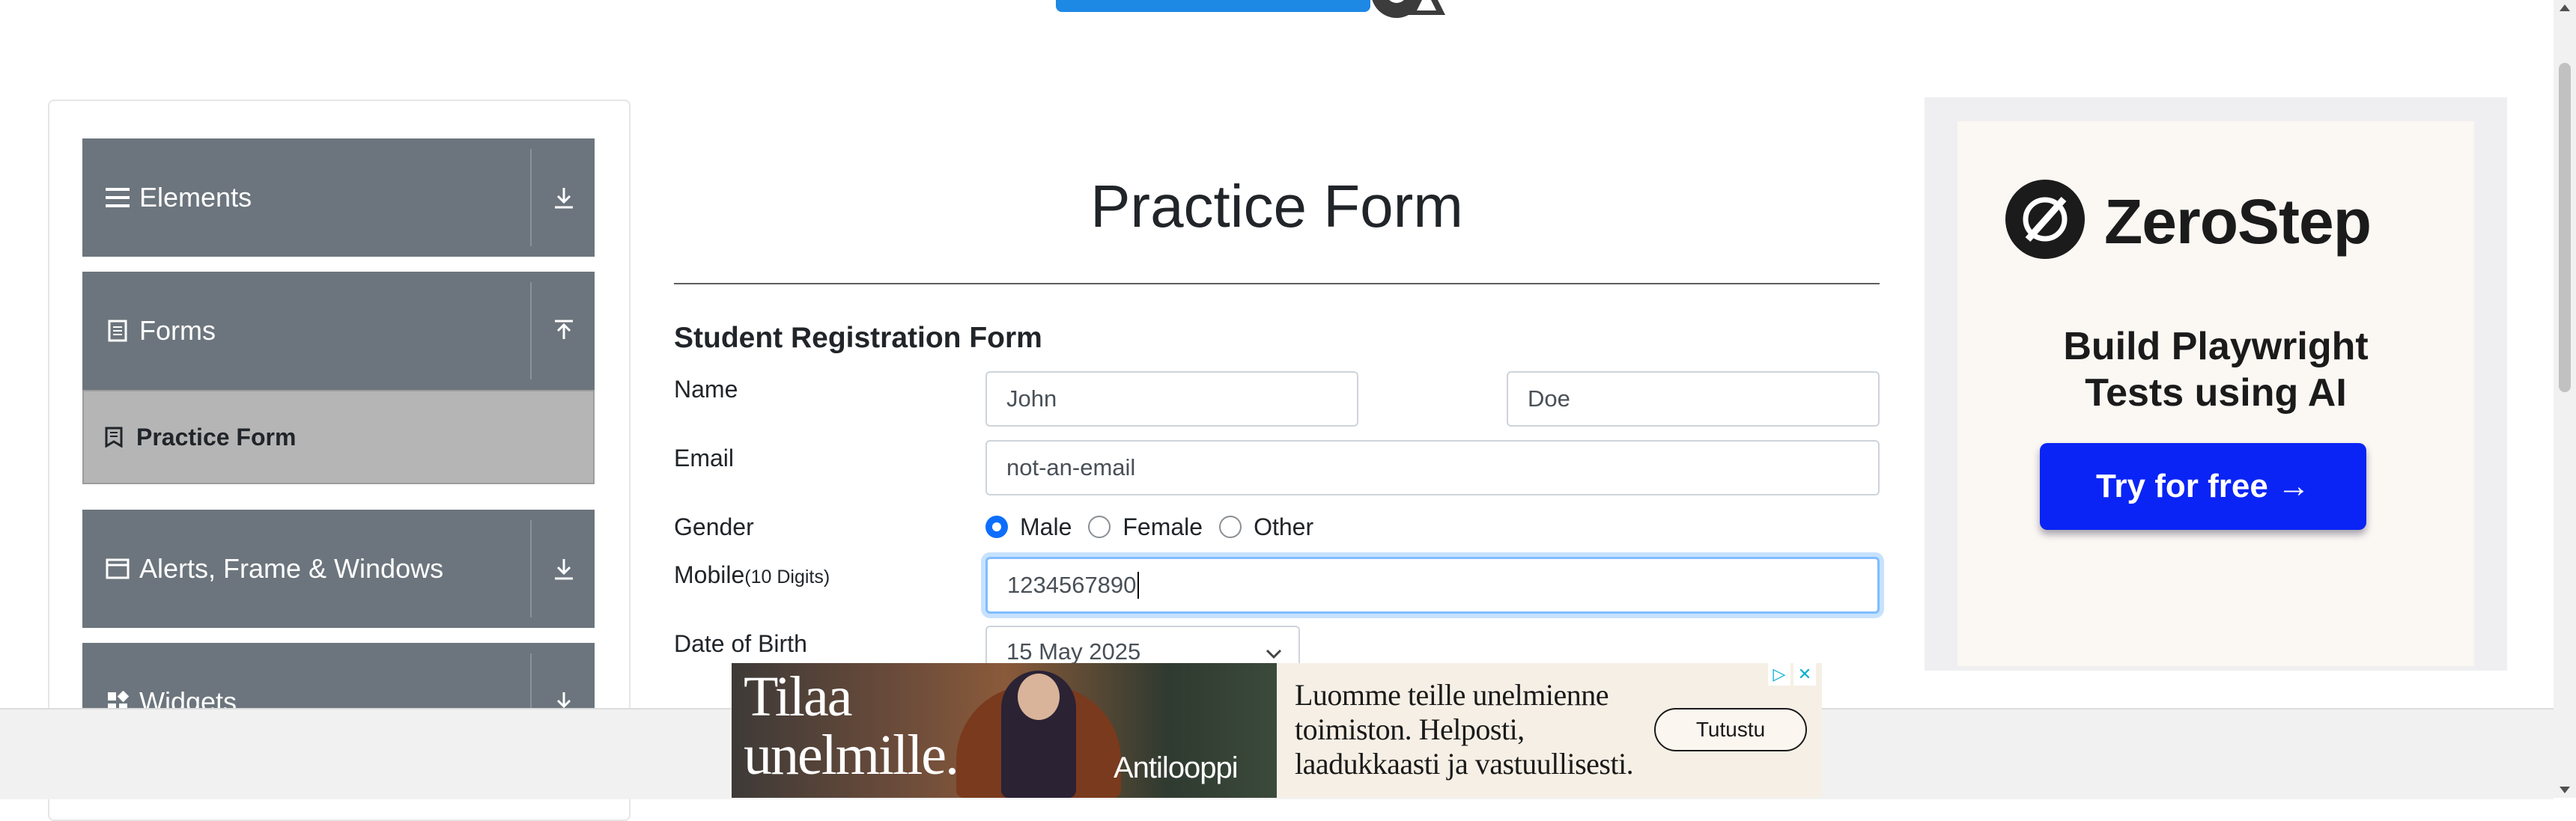 This screenshot has height=821, width=2576. I want to click on gender-option-other: Other, so click(1266, 527).